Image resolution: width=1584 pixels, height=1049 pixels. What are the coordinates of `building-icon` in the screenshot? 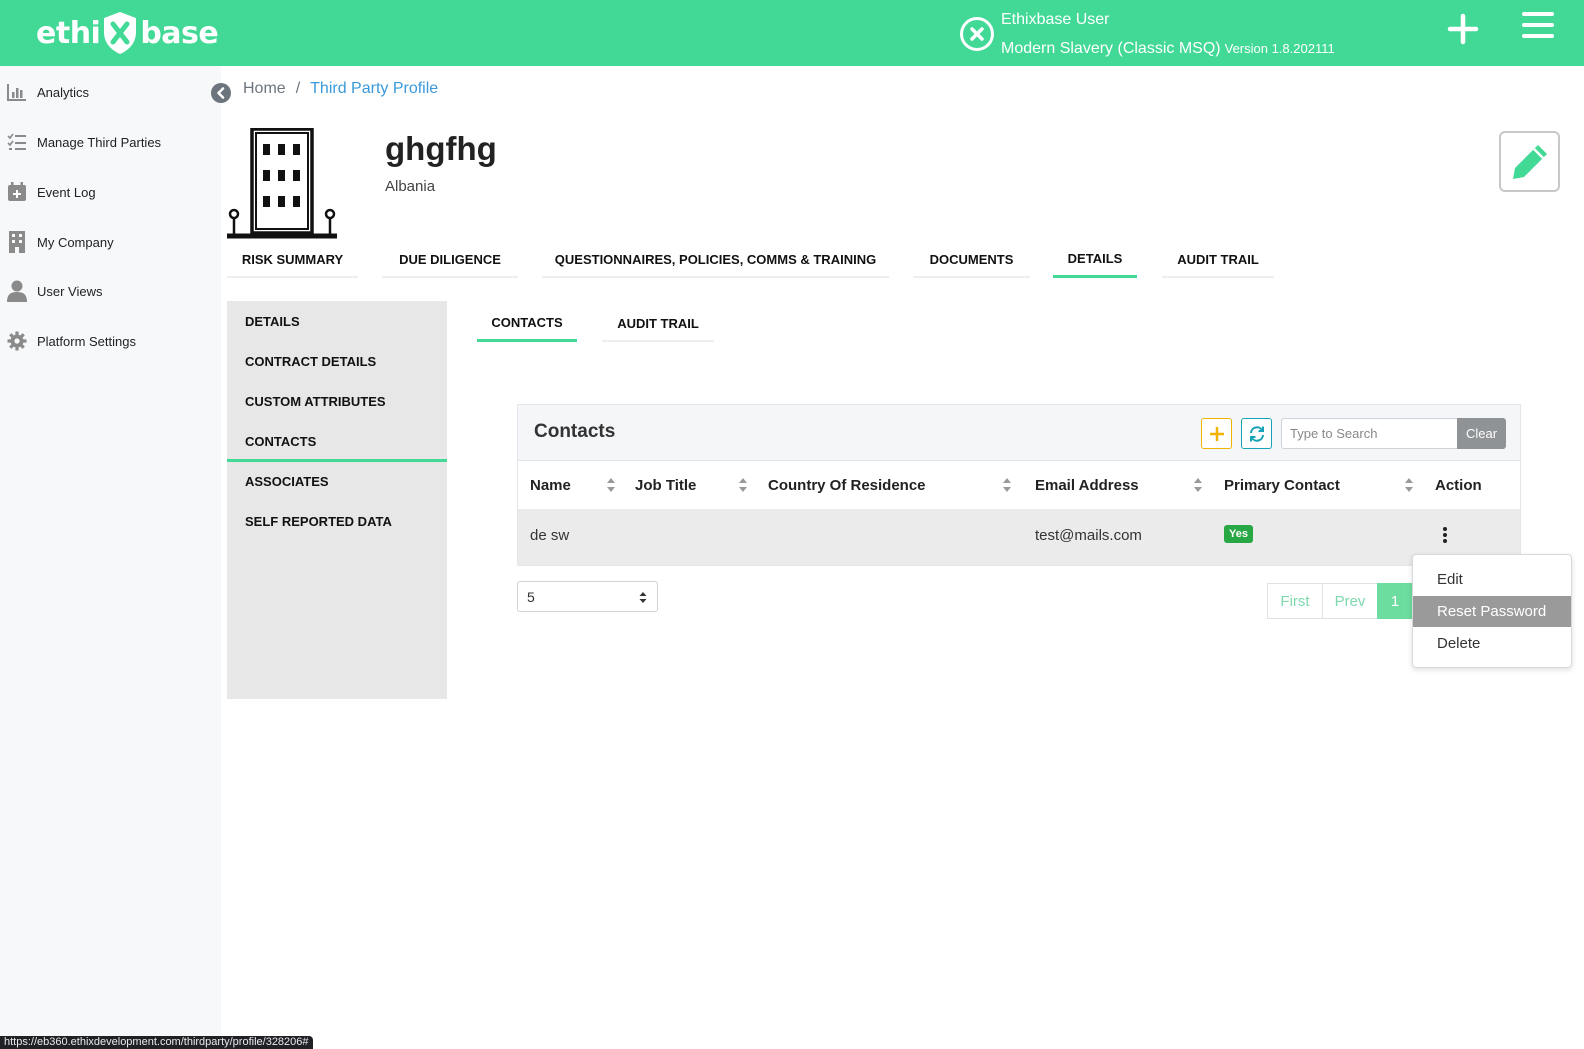 It's located at (17, 242).